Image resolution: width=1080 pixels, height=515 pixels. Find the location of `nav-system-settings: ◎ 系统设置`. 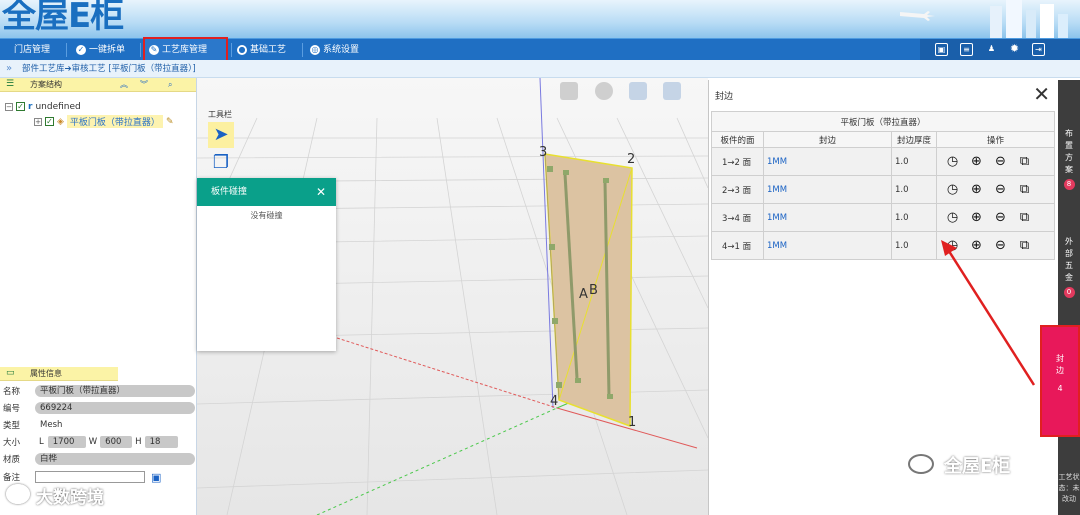

nav-system-settings: ◎ 系统设置 is located at coordinates (334, 50).